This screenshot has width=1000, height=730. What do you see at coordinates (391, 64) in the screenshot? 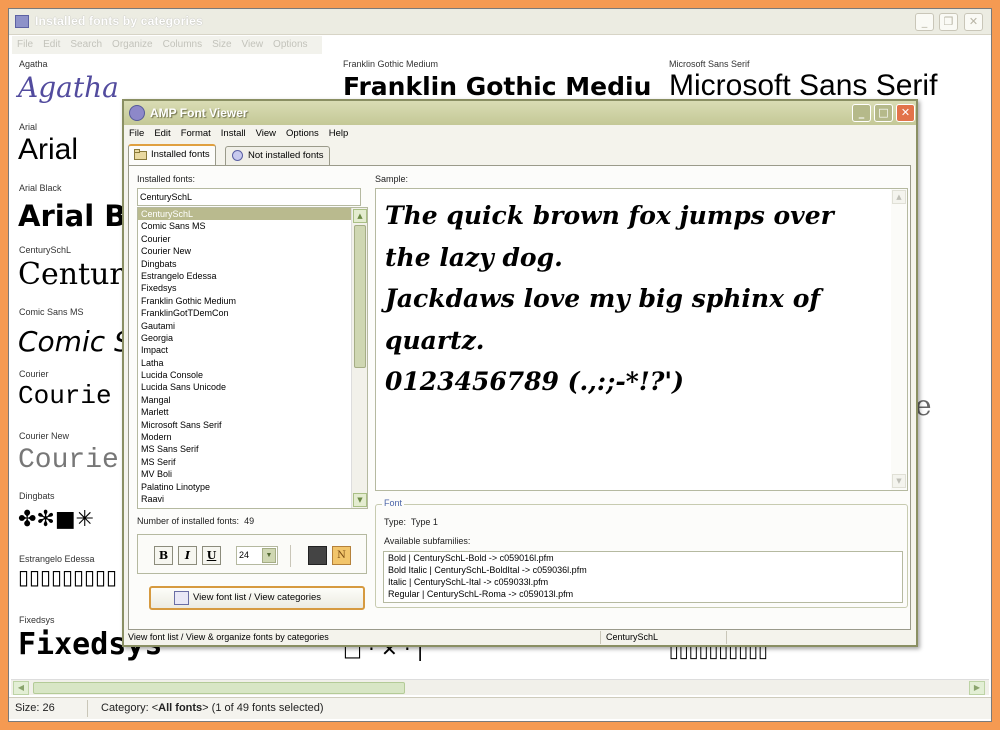
I see `font-label-franklin: Franklin Gothic Medium` at bounding box center [391, 64].